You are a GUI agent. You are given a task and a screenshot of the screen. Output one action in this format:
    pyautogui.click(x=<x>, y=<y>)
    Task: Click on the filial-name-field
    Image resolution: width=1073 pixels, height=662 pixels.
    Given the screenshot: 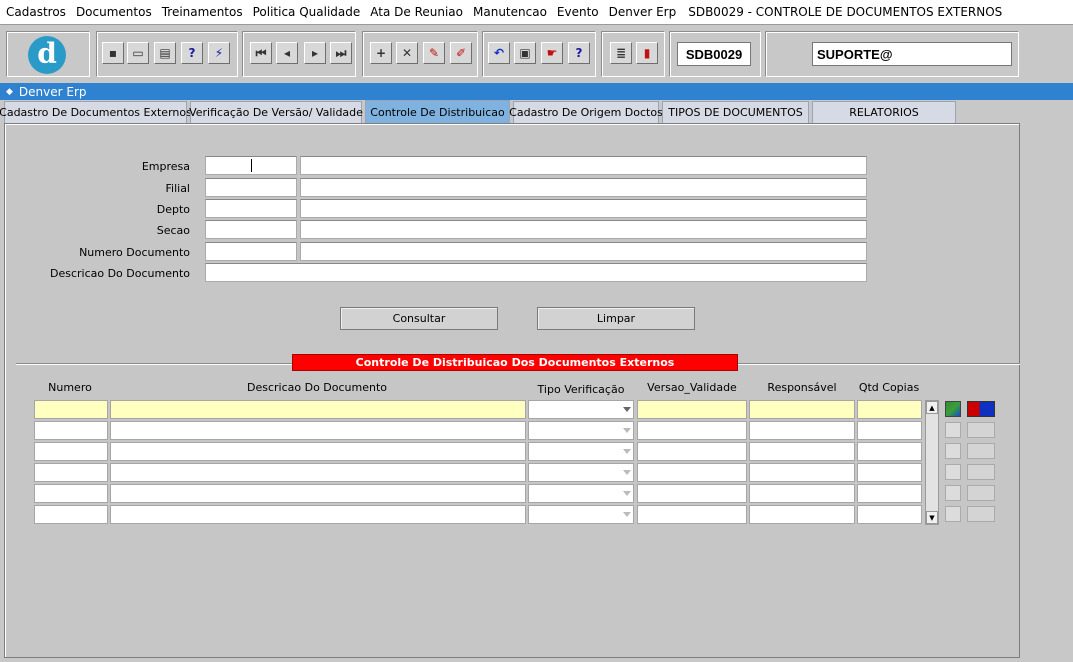 What is the action you would take?
    pyautogui.click(x=583, y=187)
    